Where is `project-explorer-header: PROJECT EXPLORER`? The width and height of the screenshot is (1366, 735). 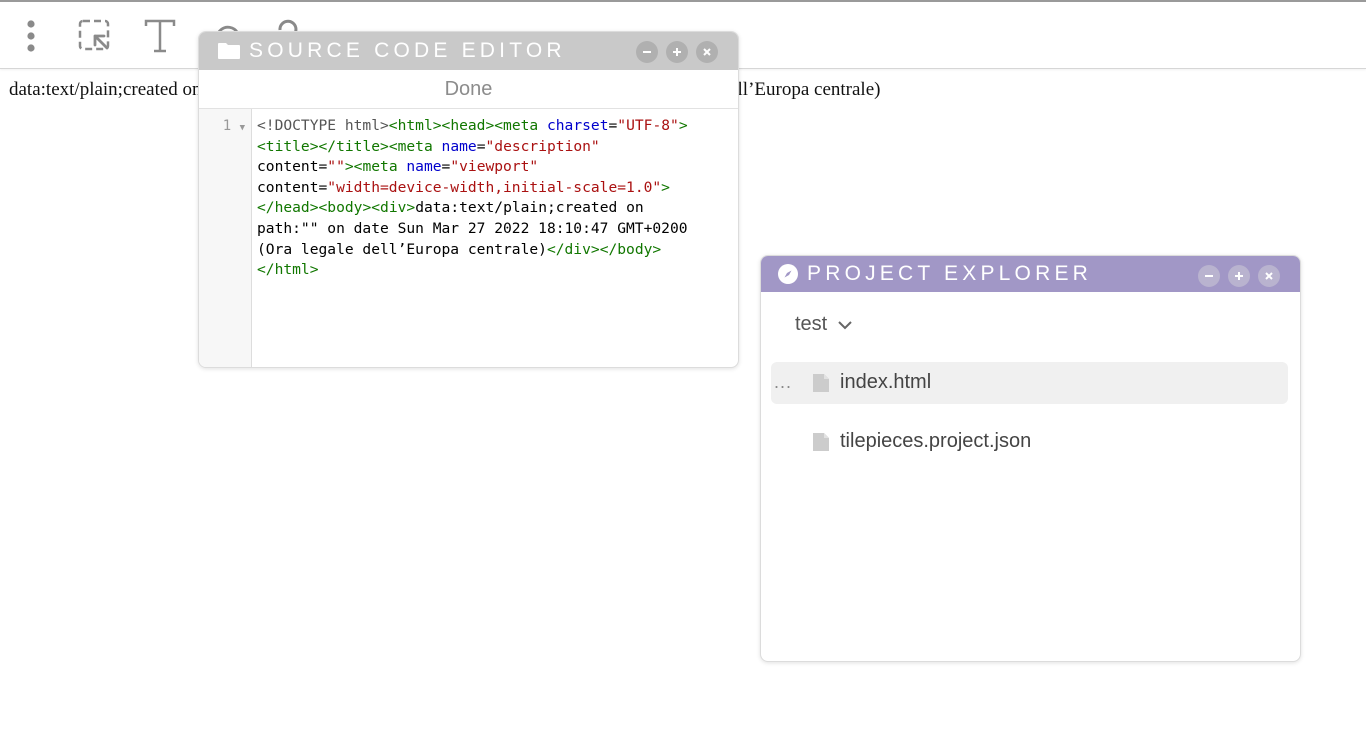
project-explorer-header: PROJECT EXPLORER is located at coordinates (1030, 274).